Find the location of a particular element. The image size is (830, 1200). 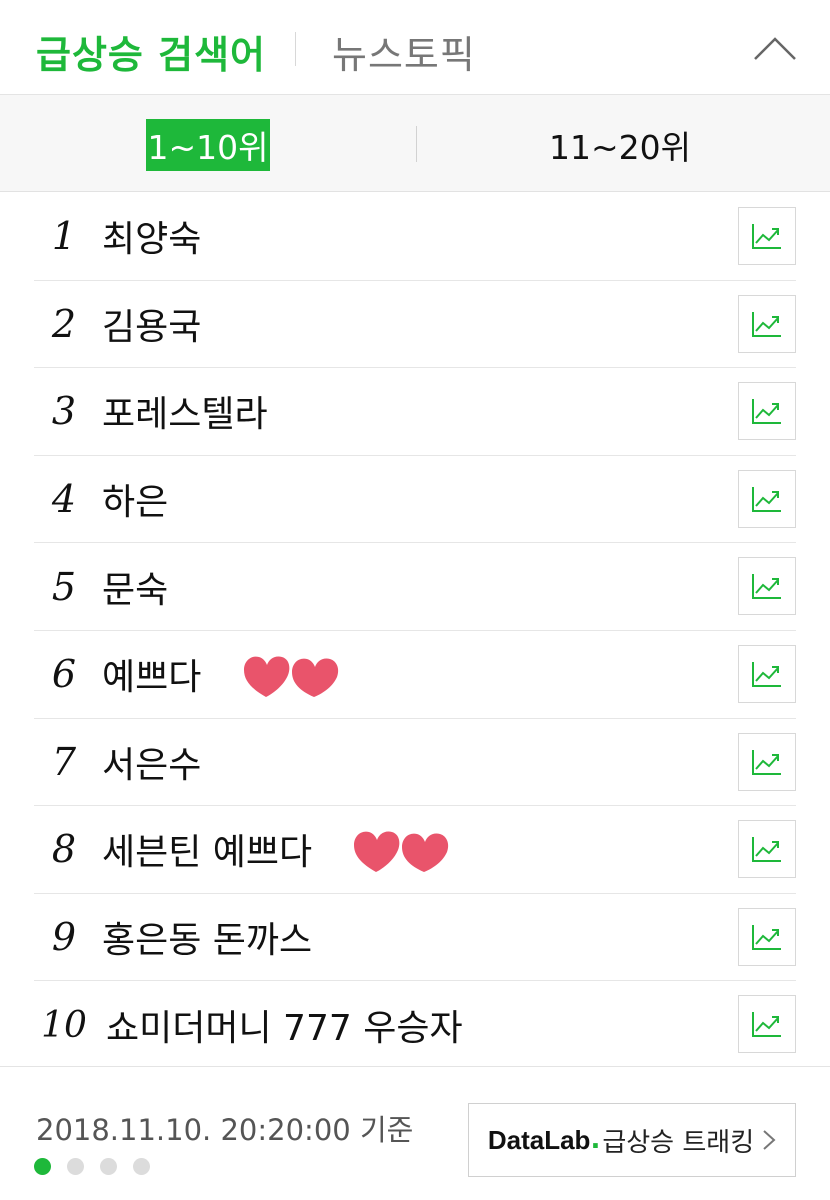

datalab-tracking-button: DataLab. 급상승 트래킹 is located at coordinates (632, 1140).